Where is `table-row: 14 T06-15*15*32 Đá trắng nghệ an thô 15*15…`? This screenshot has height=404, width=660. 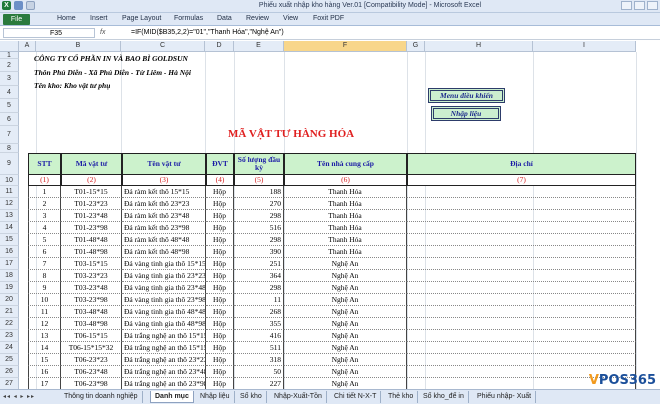
table-row: 14 T06-15*15*32 Đá trắng nghệ an thô 15*15… is located at coordinates (332, 348).